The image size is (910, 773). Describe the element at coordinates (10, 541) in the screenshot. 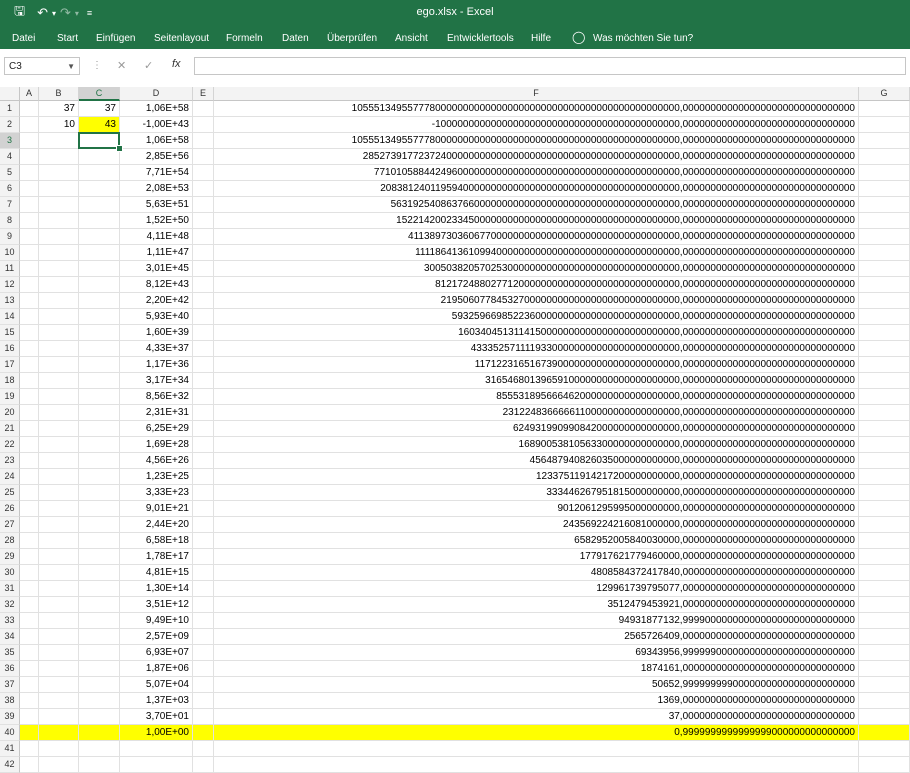

I see `row-header: 28` at that location.